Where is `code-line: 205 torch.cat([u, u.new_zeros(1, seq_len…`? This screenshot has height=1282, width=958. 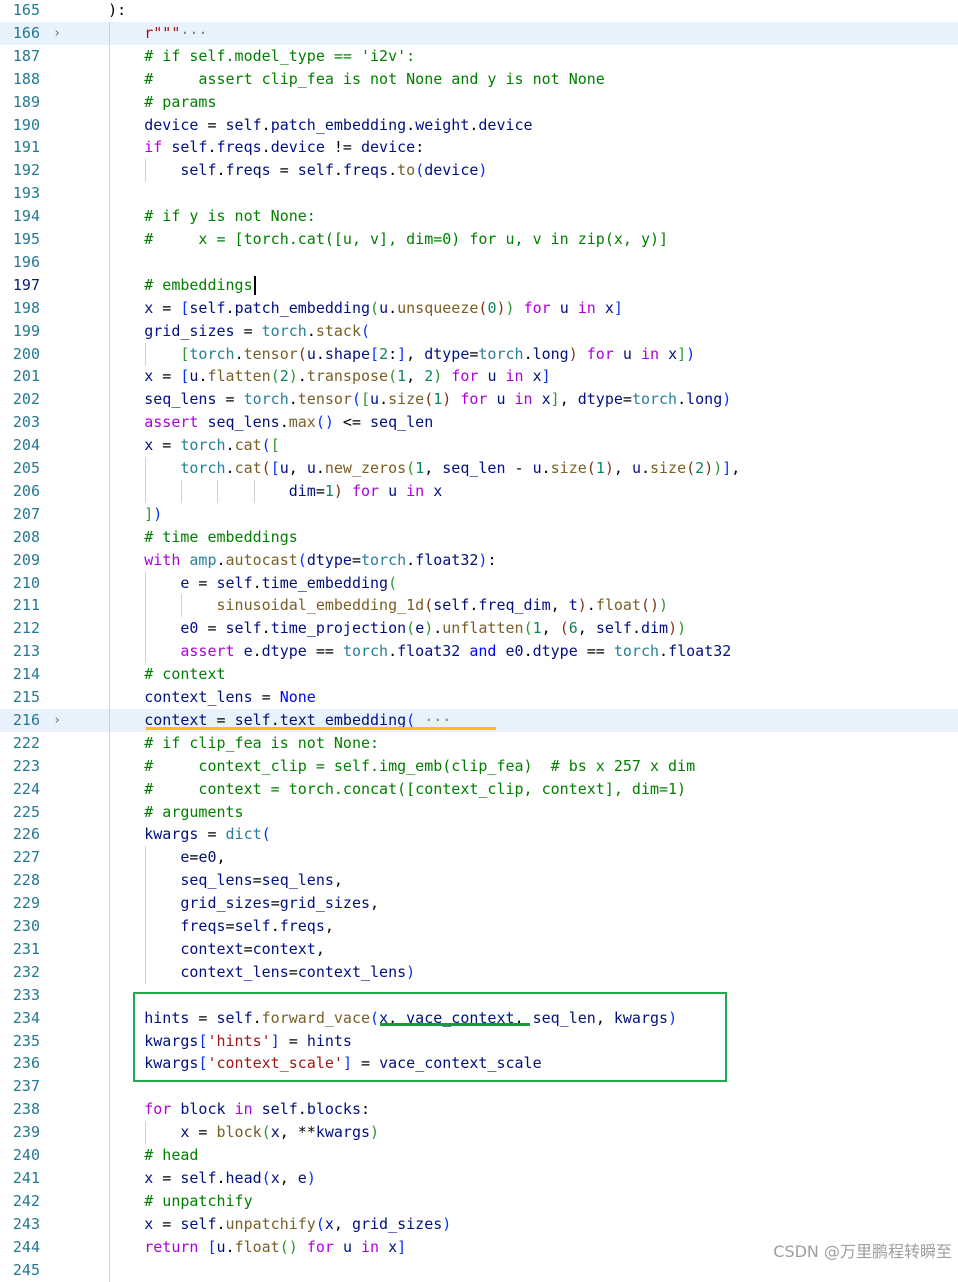
code-line: 205 torch.cat([u, u.new_zeros(1, seq_len… is located at coordinates (479, 468).